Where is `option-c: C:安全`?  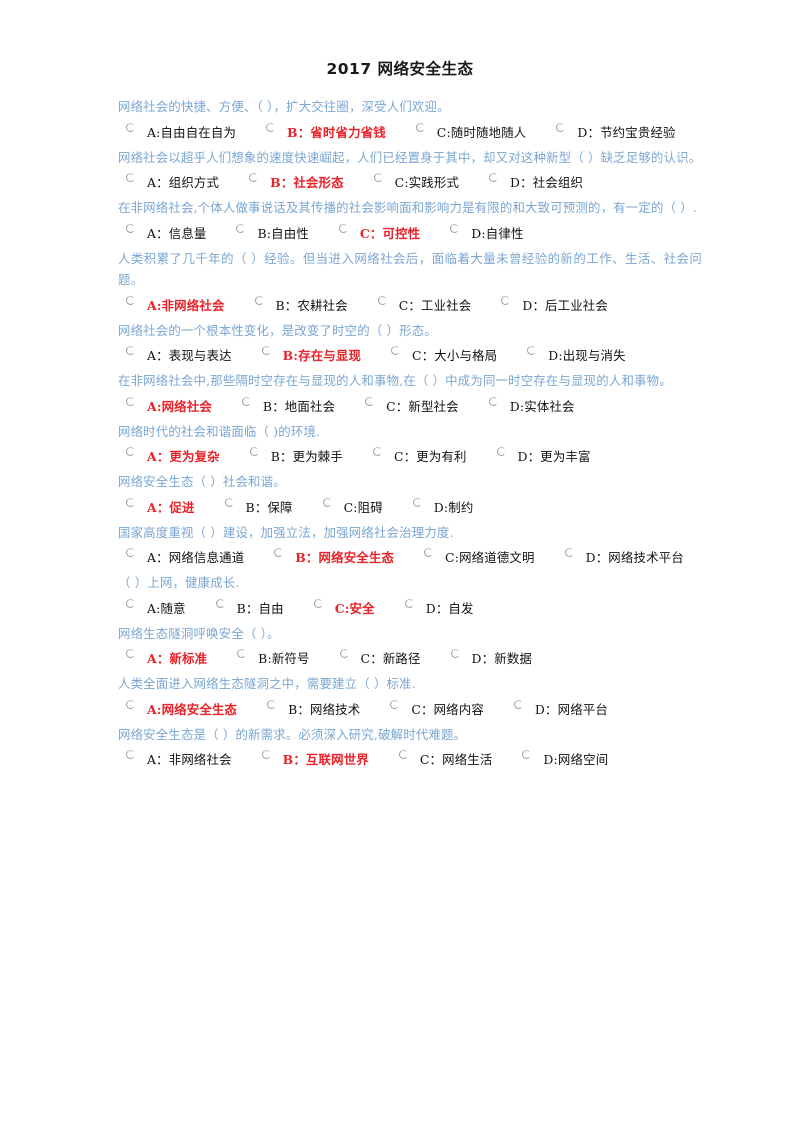 option-c: C:安全 is located at coordinates (344, 608).